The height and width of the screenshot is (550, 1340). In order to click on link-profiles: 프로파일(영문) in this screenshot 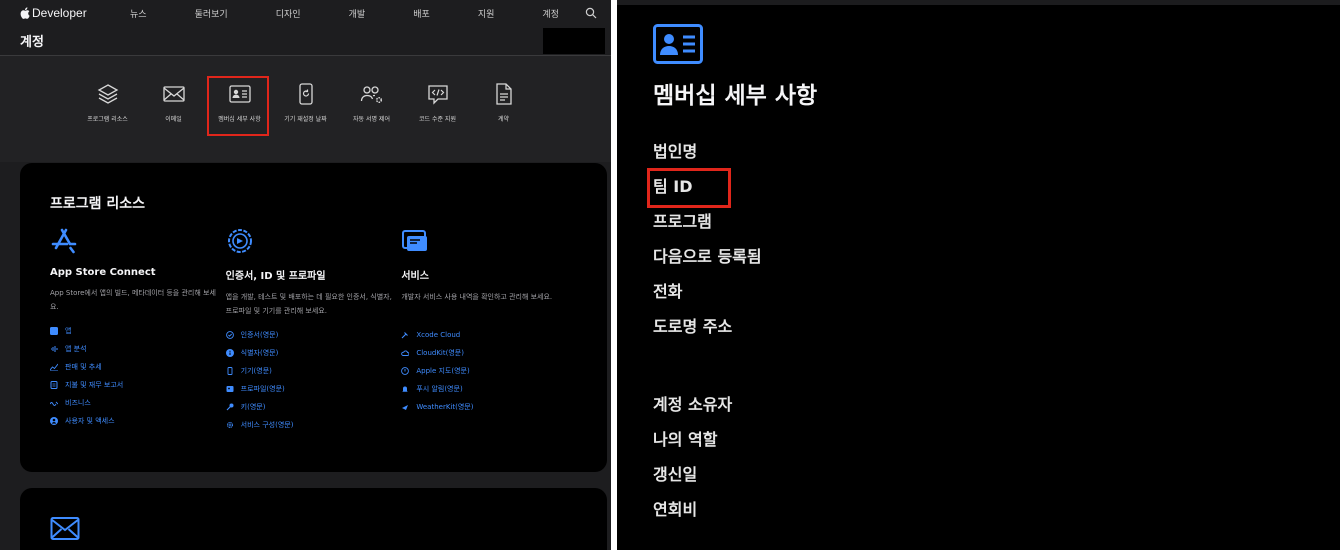, I will do `click(314, 389)`.